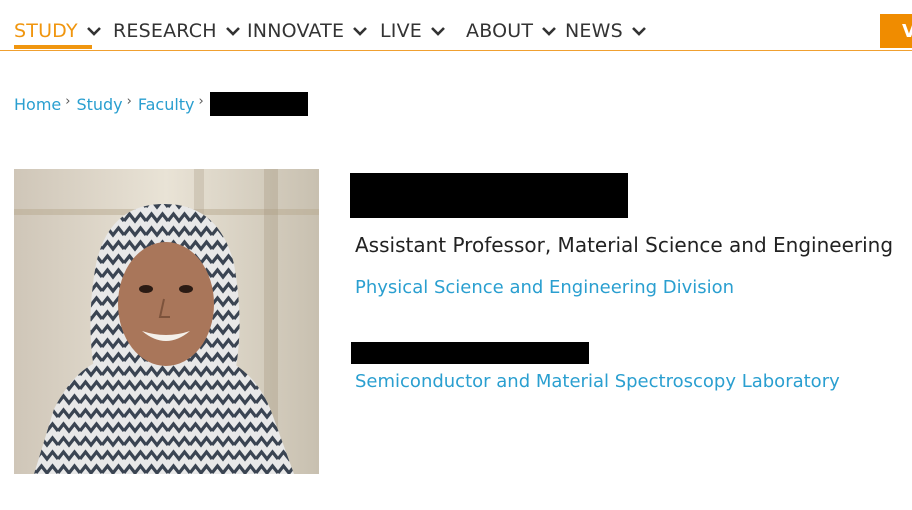  What do you see at coordinates (896, 31) in the screenshot?
I see `cta-button: V` at bounding box center [896, 31].